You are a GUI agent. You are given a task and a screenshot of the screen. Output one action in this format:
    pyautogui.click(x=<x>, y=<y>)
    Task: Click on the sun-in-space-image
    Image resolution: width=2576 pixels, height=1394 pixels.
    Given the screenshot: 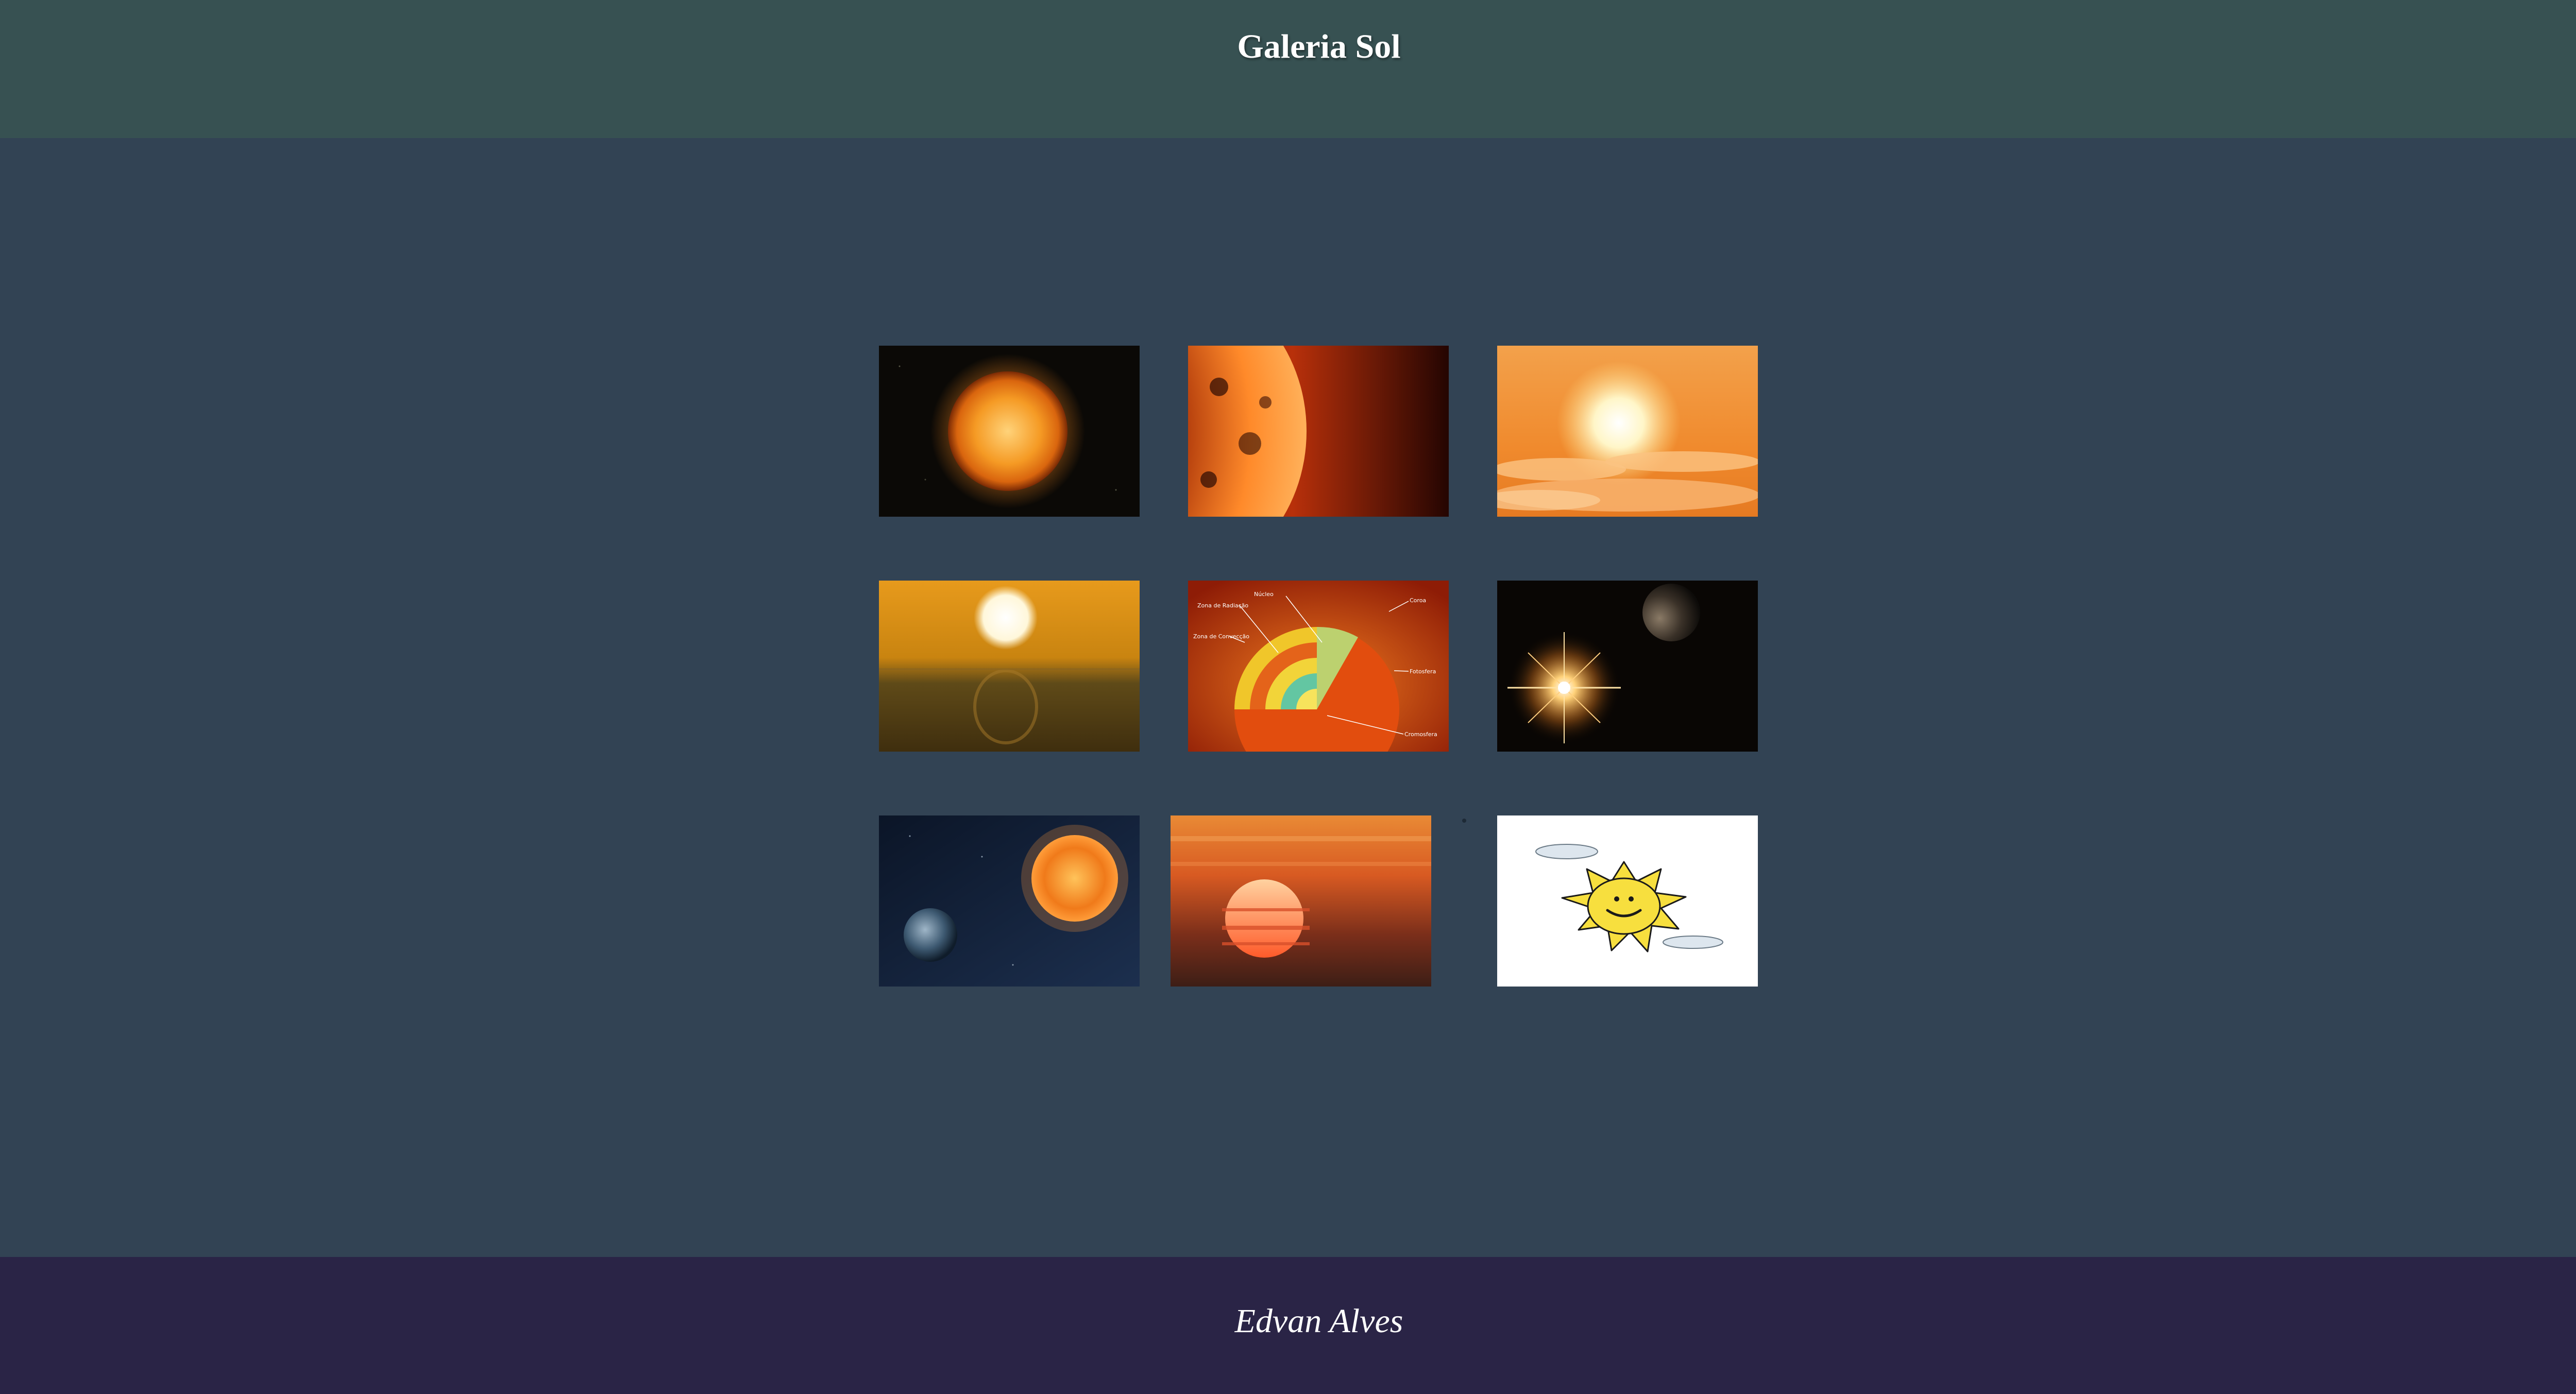 What is the action you would take?
    pyautogui.click(x=1009, y=431)
    